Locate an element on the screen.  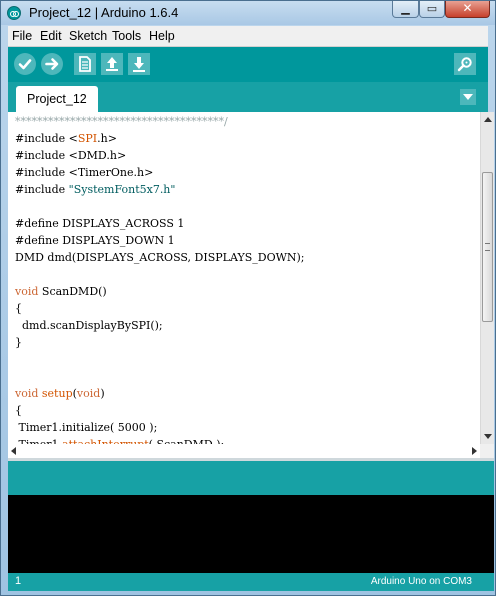
tab-label: Project_12 is located at coordinates (57, 99).